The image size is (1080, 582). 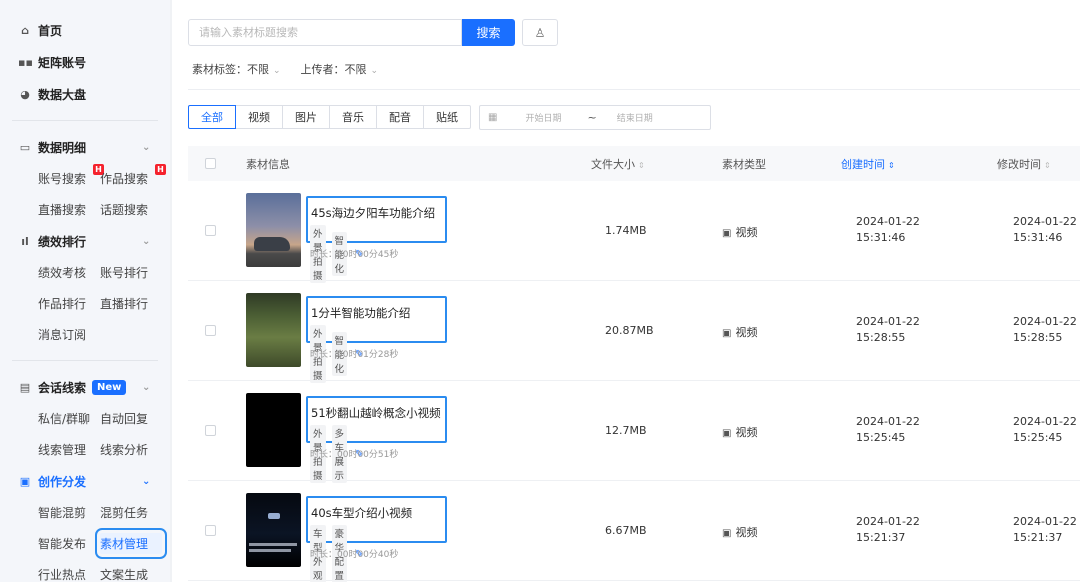 What do you see at coordinates (493, 117) in the screenshot?
I see `calendar-icon: ▦` at bounding box center [493, 117].